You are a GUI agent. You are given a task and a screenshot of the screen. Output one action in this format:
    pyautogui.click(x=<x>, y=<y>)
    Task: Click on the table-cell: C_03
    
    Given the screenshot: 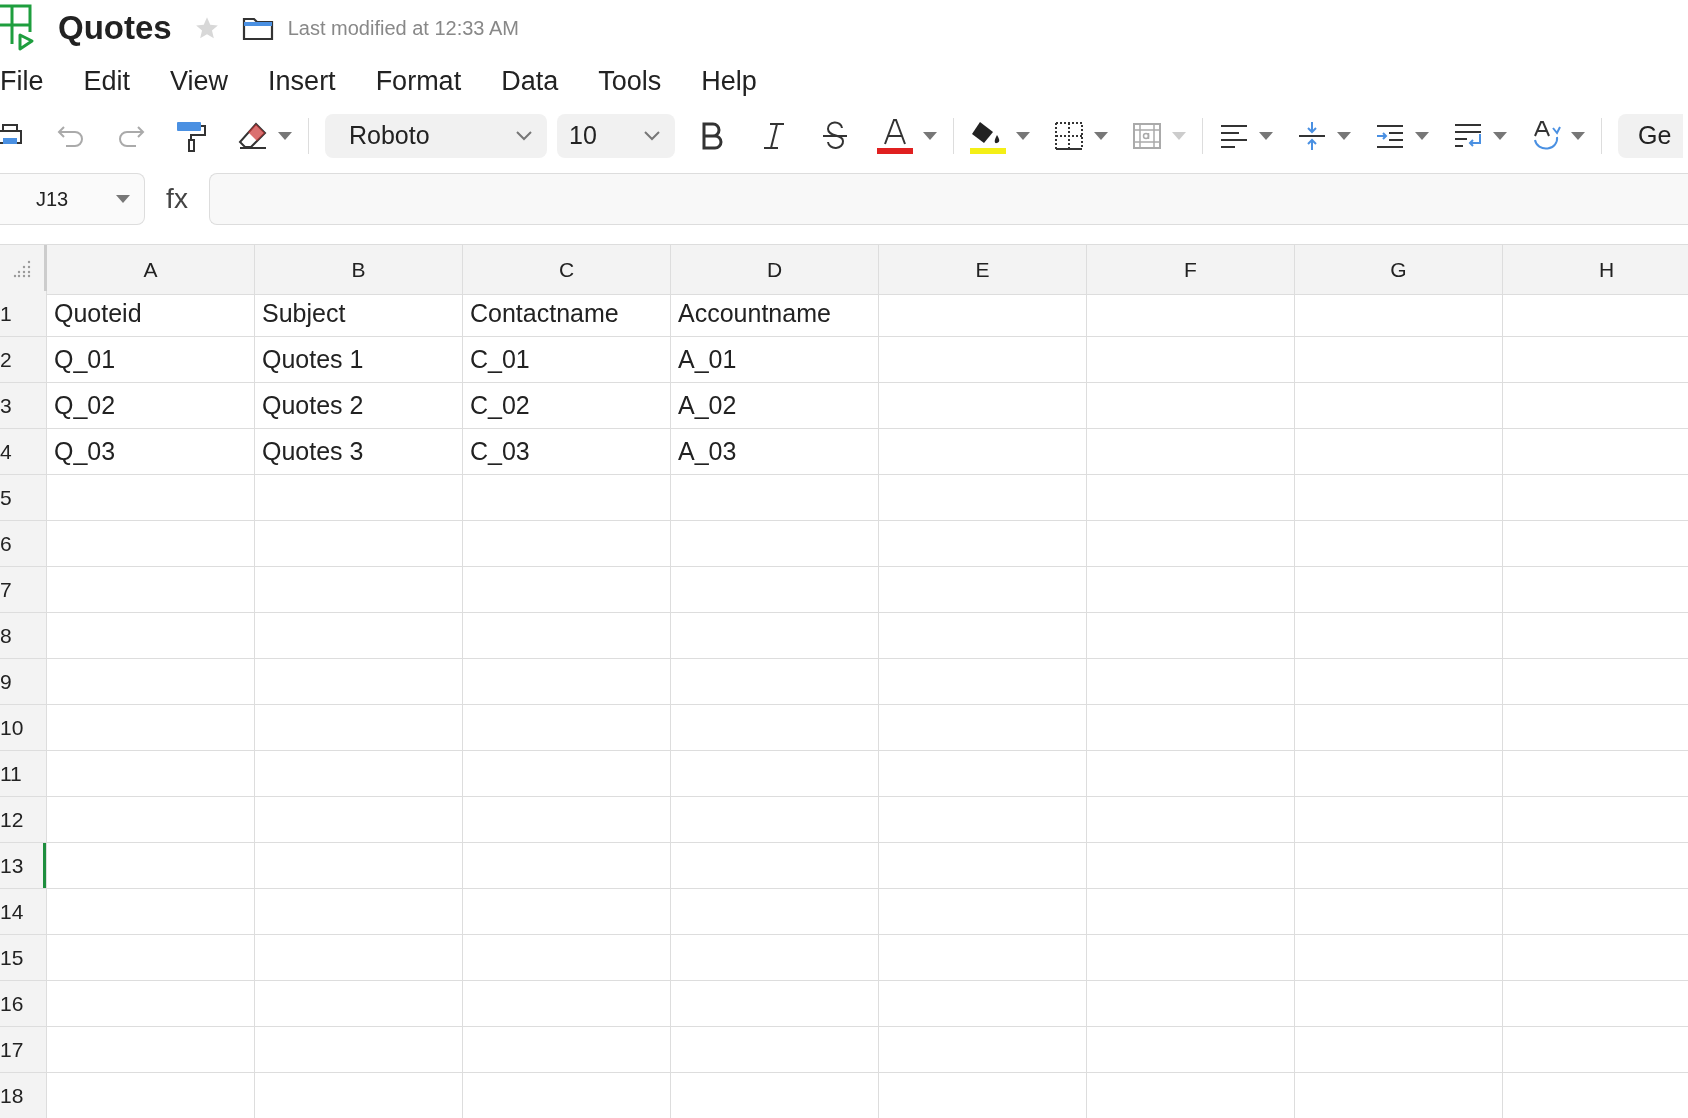 What is the action you would take?
    pyautogui.click(x=567, y=452)
    